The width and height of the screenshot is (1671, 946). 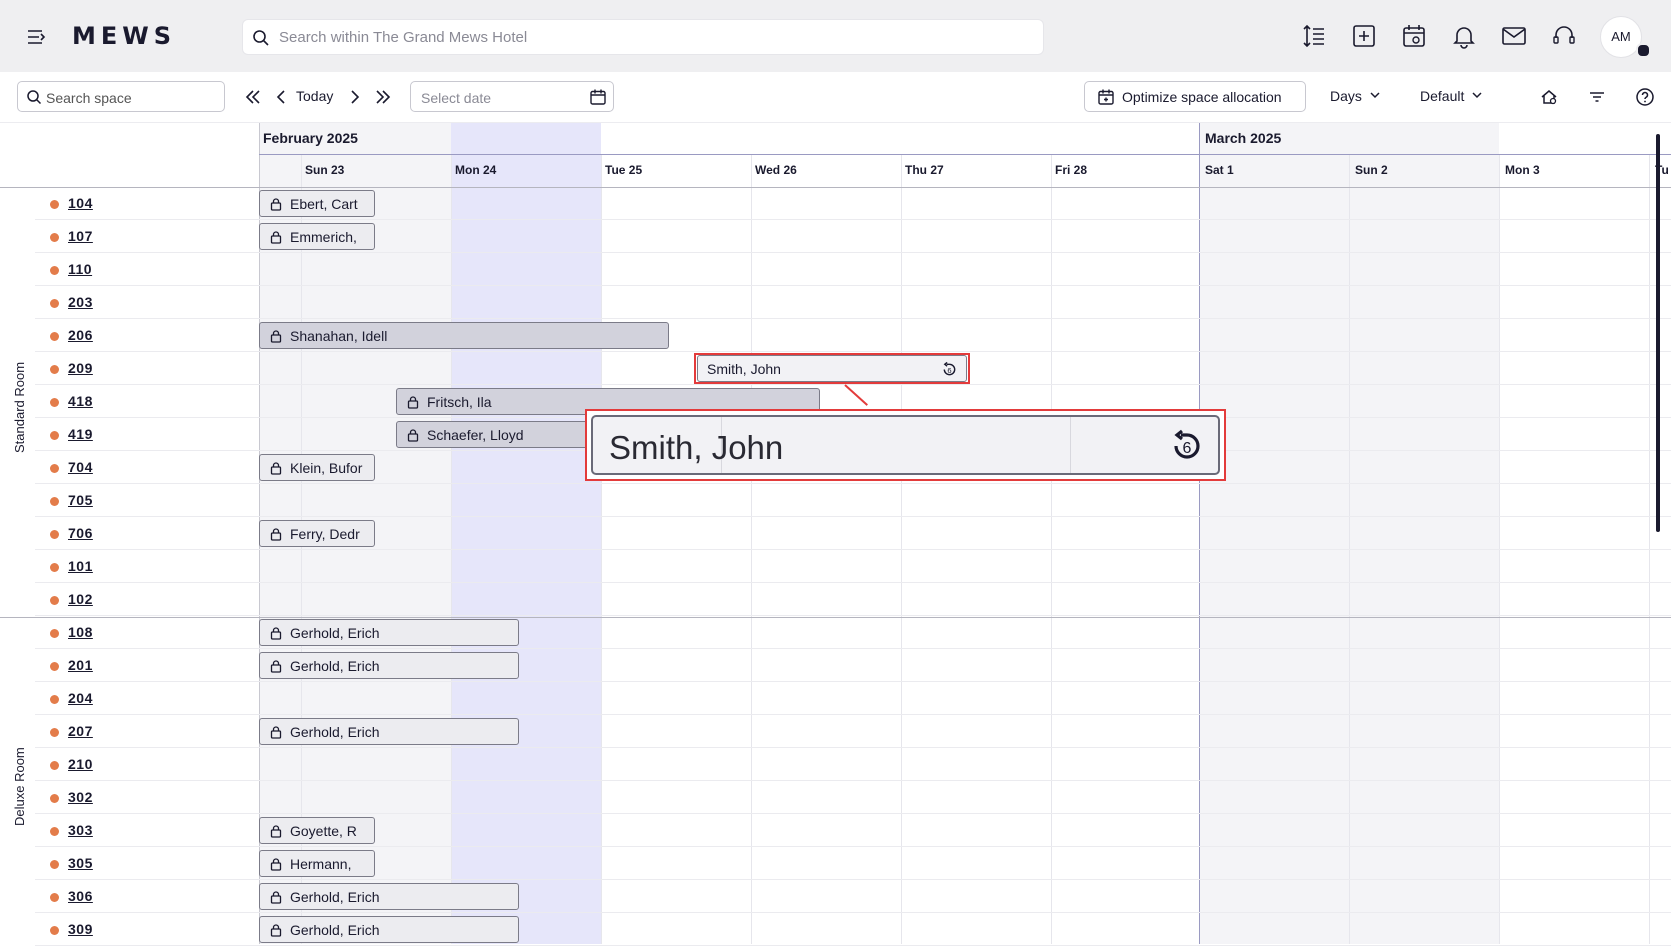 What do you see at coordinates (317, 830) in the screenshot?
I see `reservation-bar: Goyette, R` at bounding box center [317, 830].